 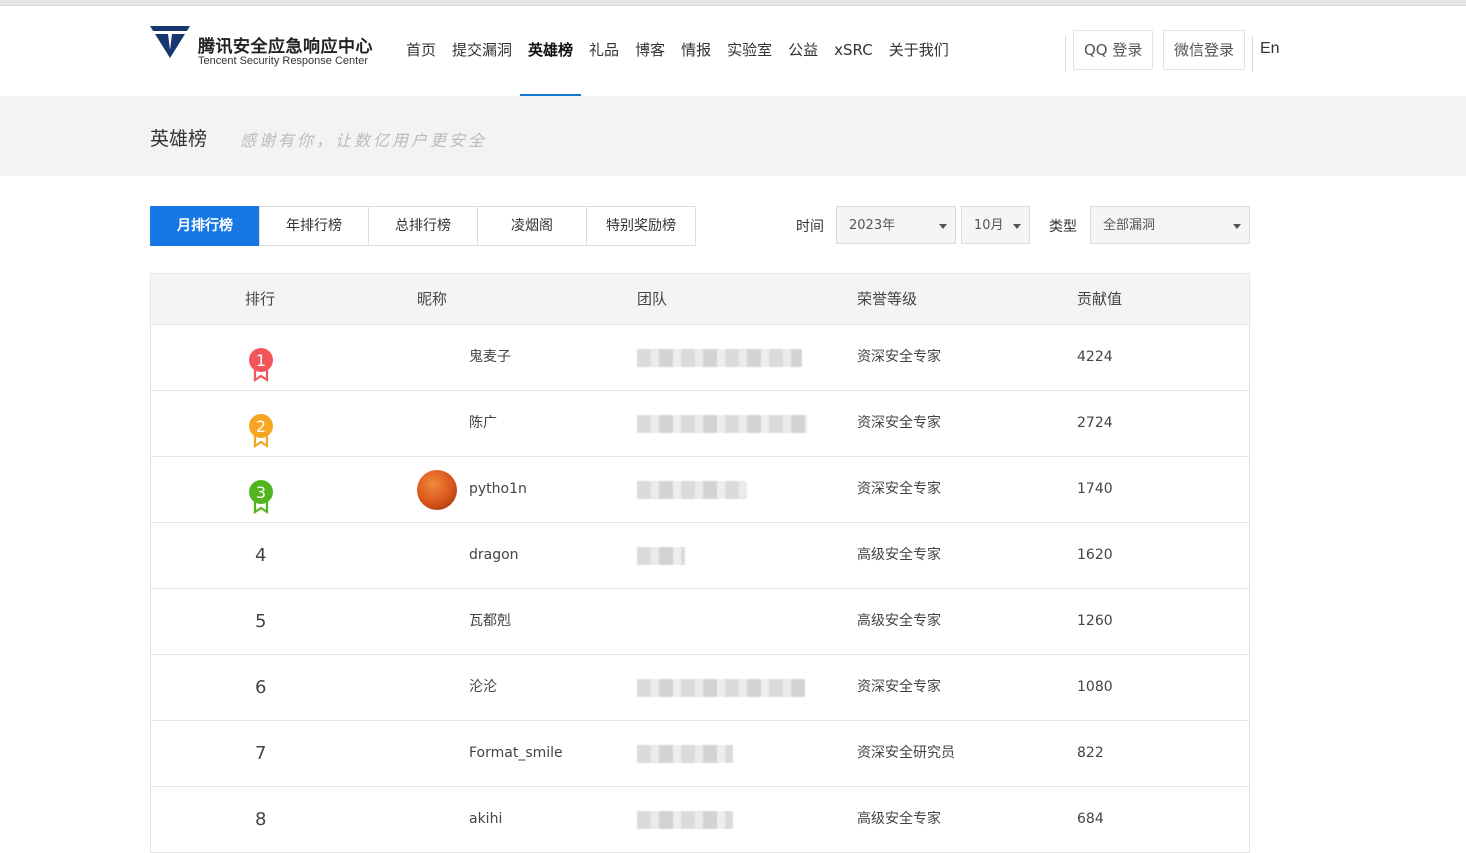 What do you see at coordinates (700, 299) in the screenshot?
I see `table-header: 排行 昵称 团队 荣誉等级 贡献值` at bounding box center [700, 299].